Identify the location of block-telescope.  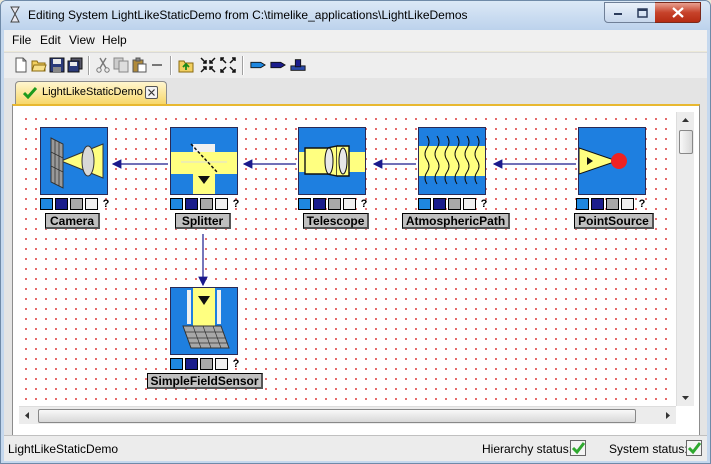
(332, 161).